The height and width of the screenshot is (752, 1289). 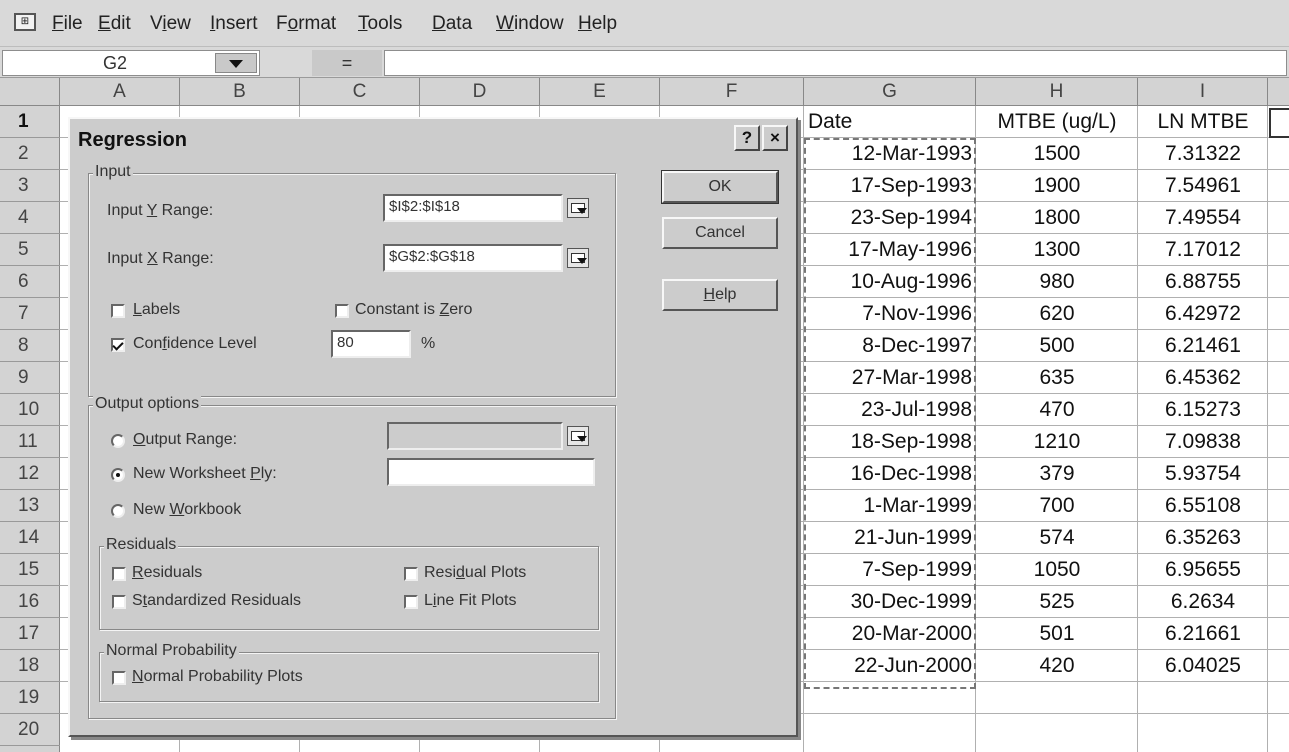 What do you see at coordinates (30, 122) in the screenshot?
I see `row-header: 1` at bounding box center [30, 122].